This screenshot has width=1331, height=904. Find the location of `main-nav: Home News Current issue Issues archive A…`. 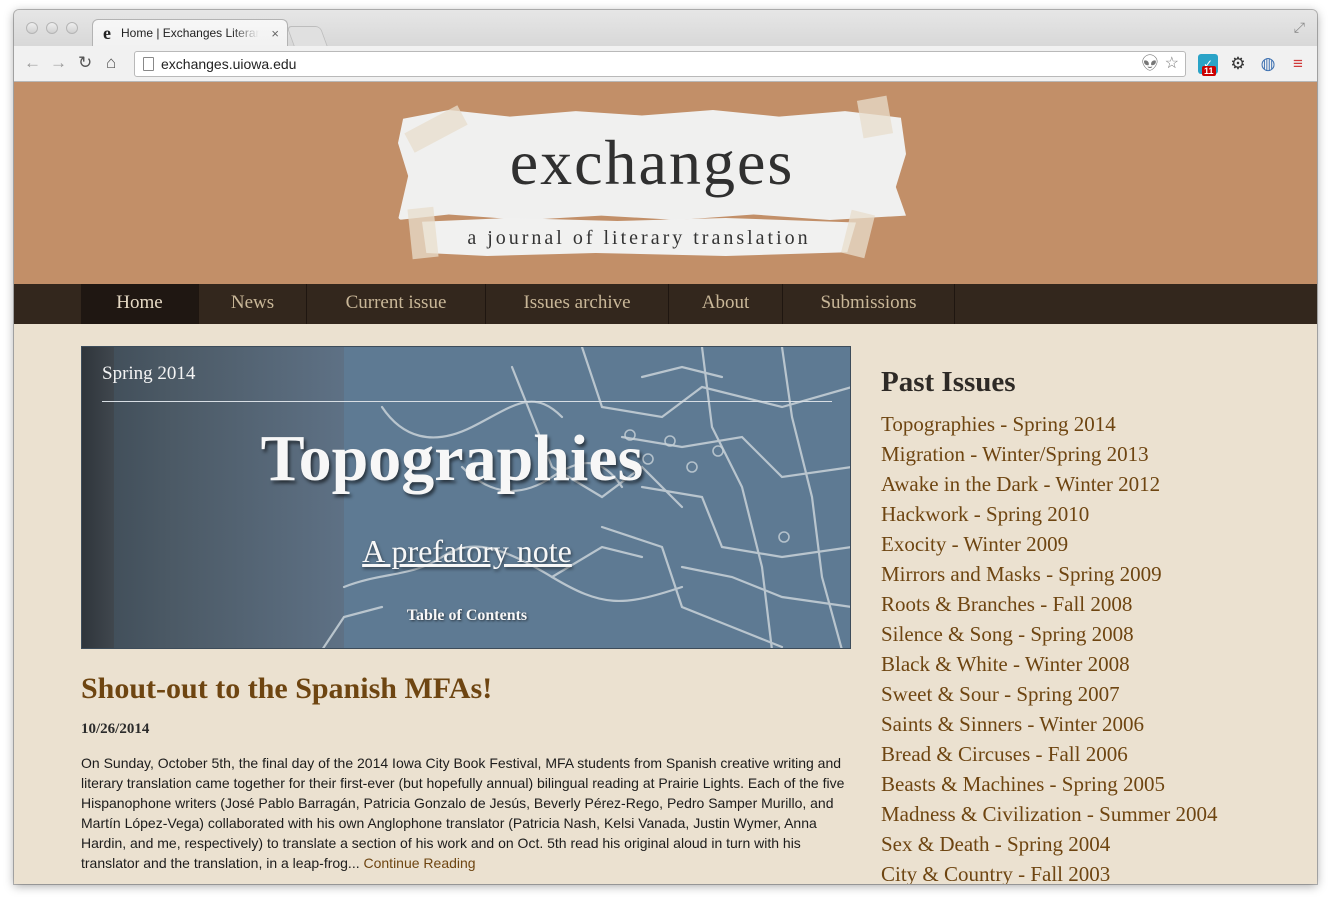

main-nav: Home News Current issue Issues archive A… is located at coordinates (665, 304).